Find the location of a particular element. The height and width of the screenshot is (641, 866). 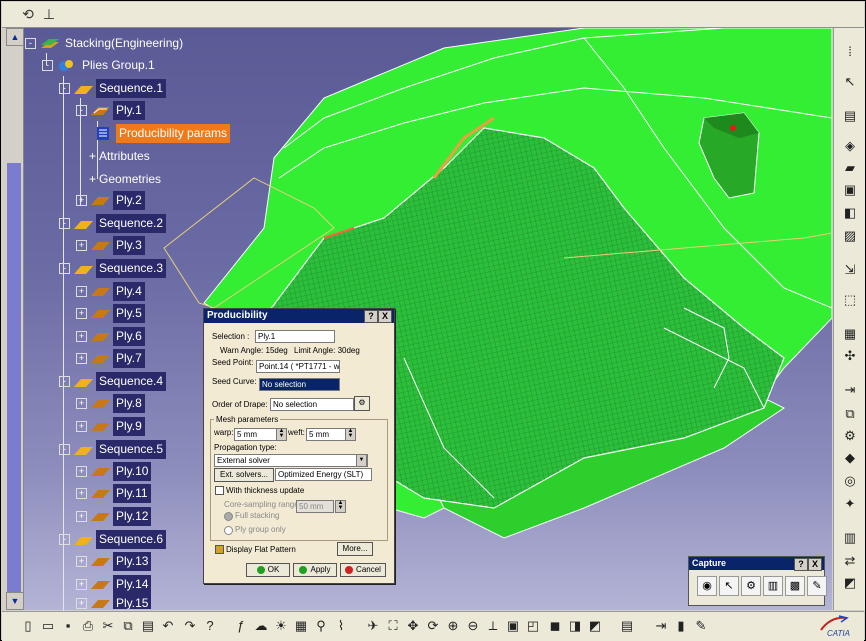

ply-group-only-radio is located at coordinates (228, 530).